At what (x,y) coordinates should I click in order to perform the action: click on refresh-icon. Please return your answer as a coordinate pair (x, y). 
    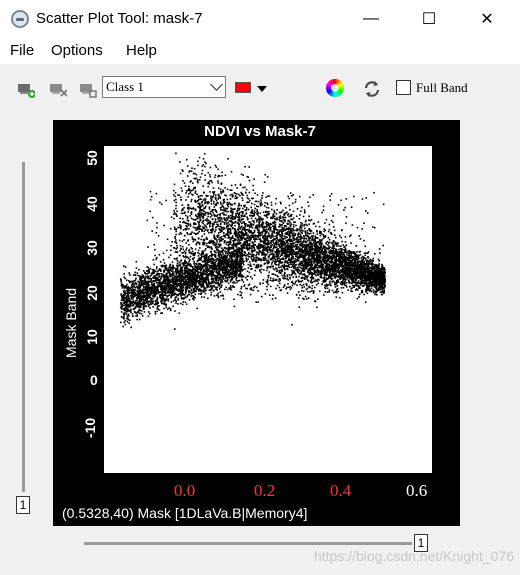
    Looking at the image, I should click on (372, 89).